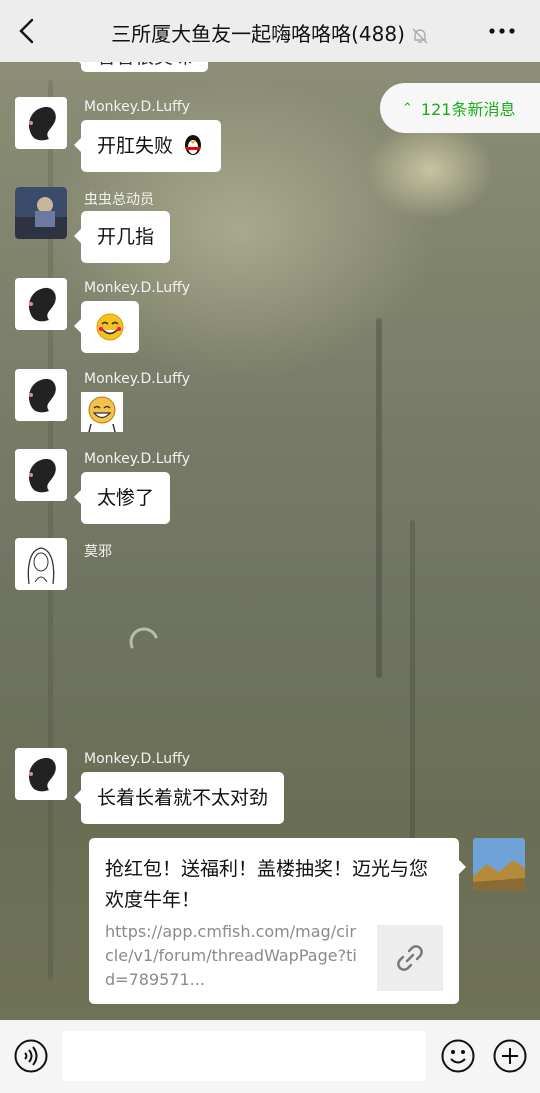 The width and height of the screenshot is (540, 1093). I want to click on chat-title: 三所厦大鱼友一起嗨咯咯咯(488), so click(270, 32).